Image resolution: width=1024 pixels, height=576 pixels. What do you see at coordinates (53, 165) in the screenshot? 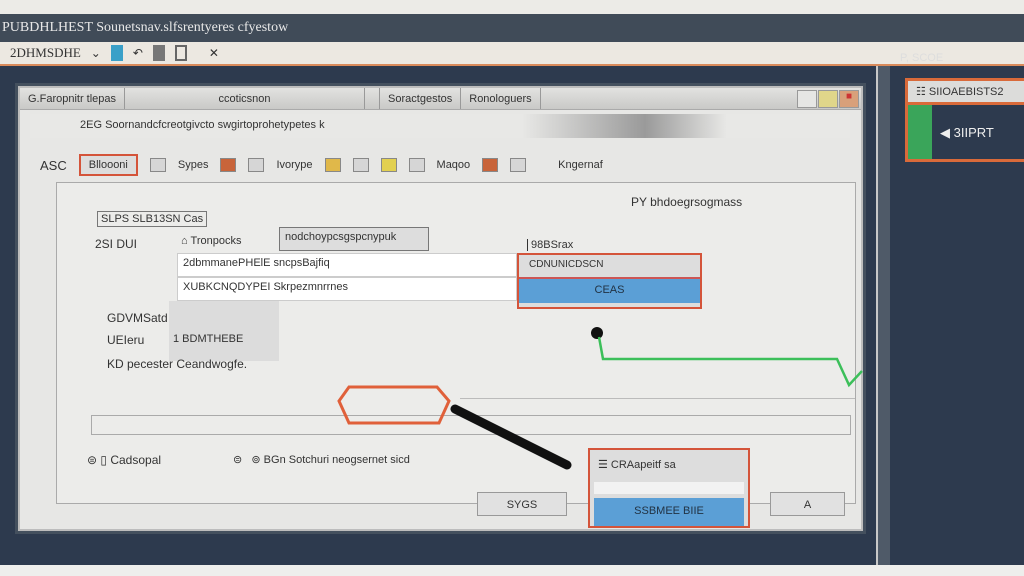
I see `tools-label: ASC` at bounding box center [53, 165].